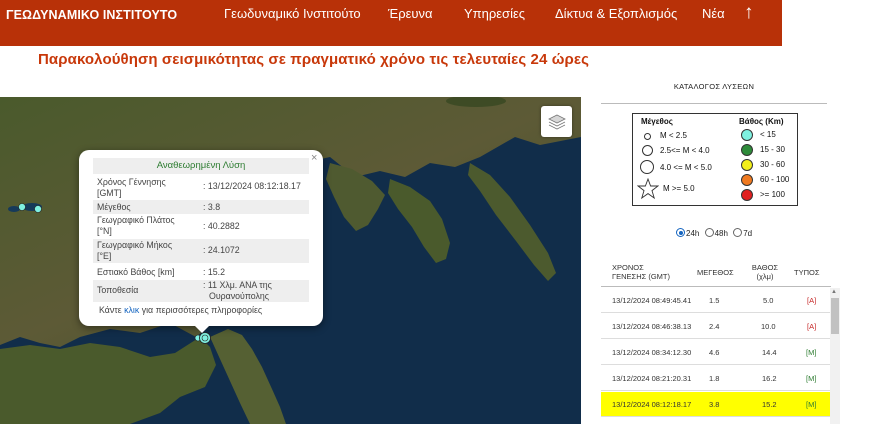  I want to click on cell-magnitude: 2.4, so click(714, 326).